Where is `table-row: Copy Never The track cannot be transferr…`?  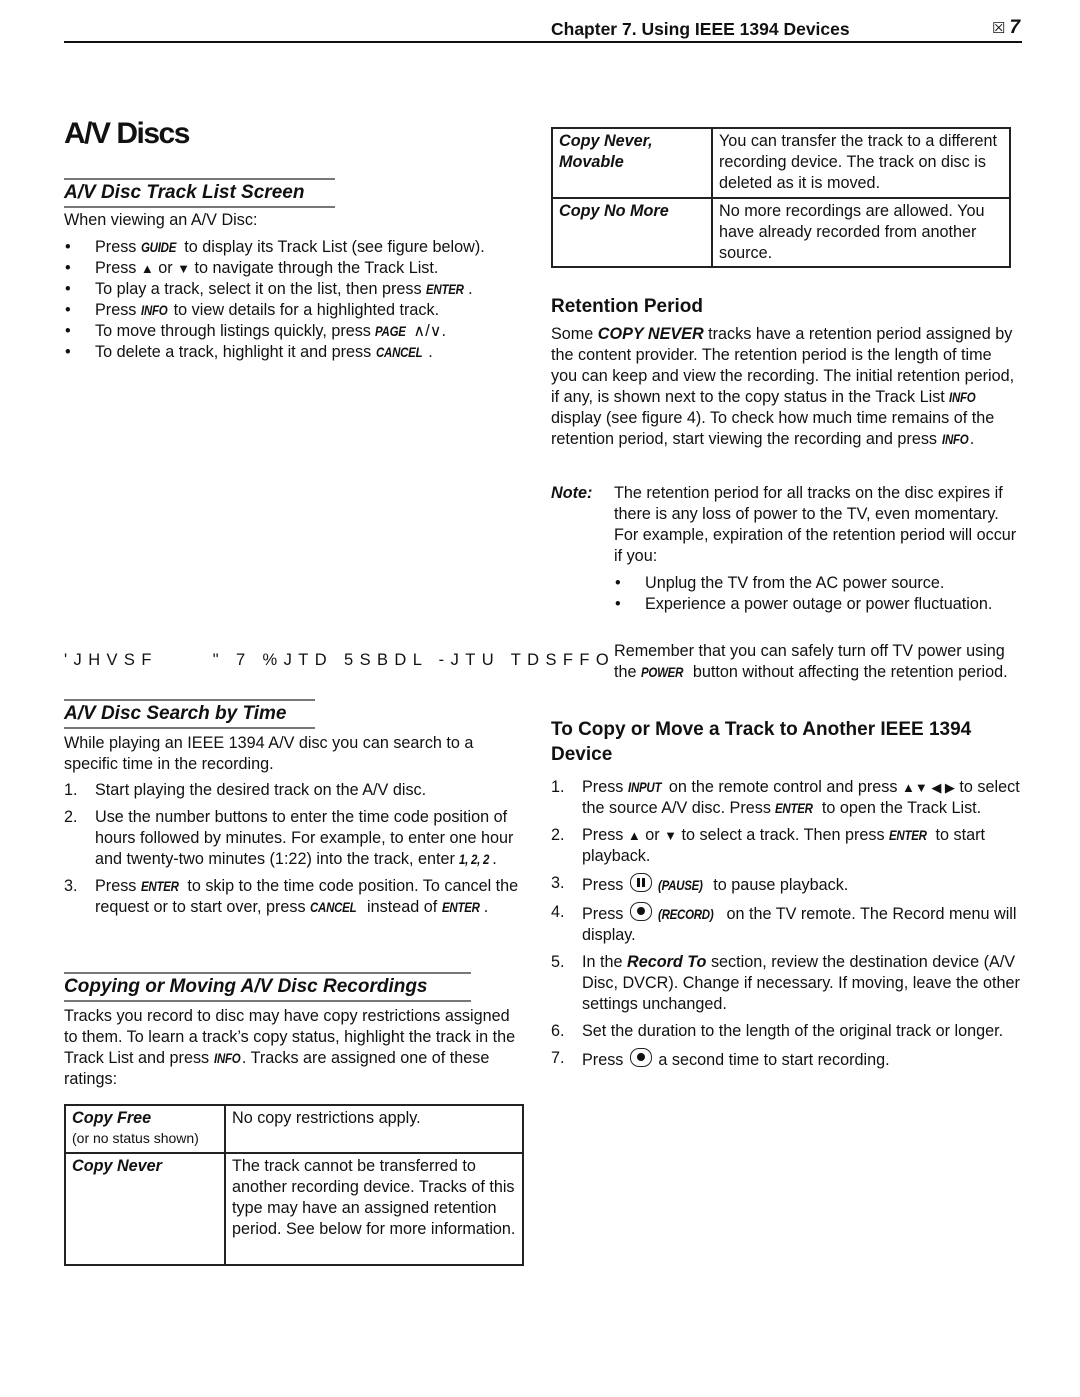 table-row: Copy Never The track cannot be transferr… is located at coordinates (294, 1209).